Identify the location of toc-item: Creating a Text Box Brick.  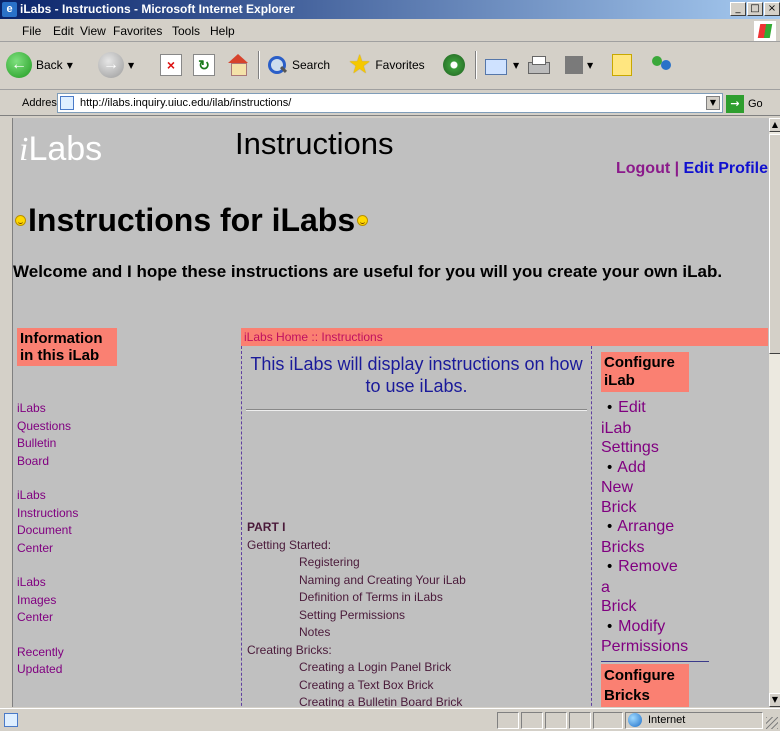
(356, 686).